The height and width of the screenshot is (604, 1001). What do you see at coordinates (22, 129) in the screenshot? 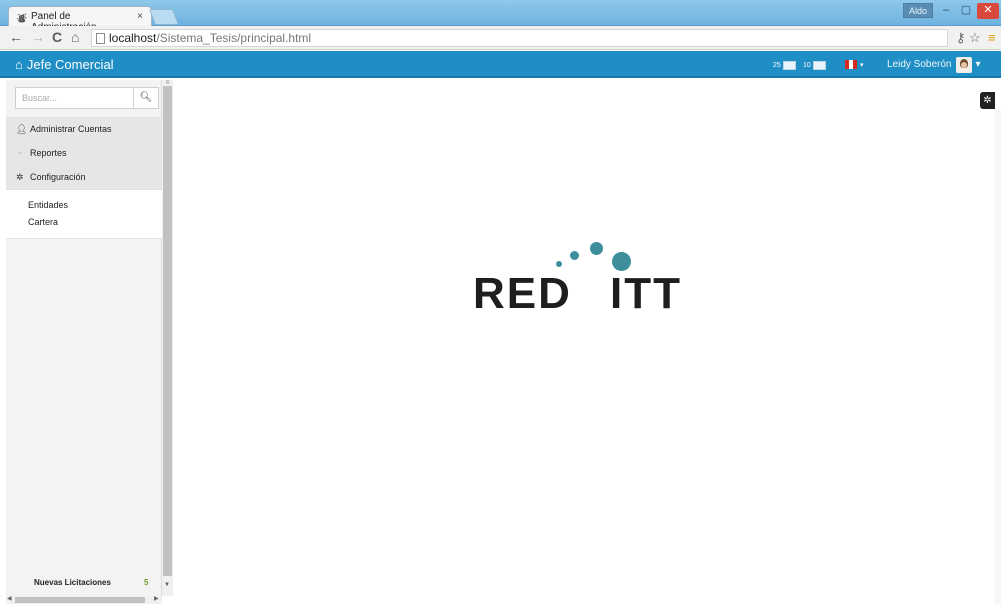
I see `user-icon: 👤︎` at bounding box center [22, 129].